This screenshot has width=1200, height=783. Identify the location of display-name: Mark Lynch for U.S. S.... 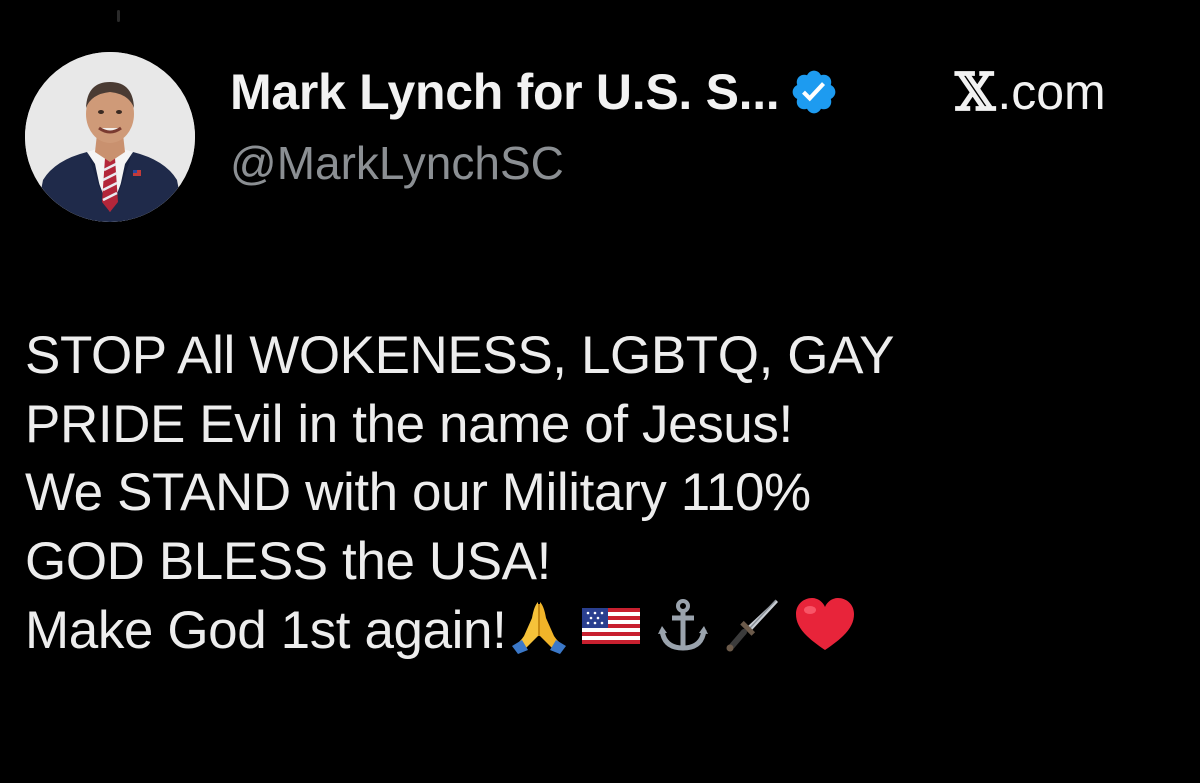
(505, 92).